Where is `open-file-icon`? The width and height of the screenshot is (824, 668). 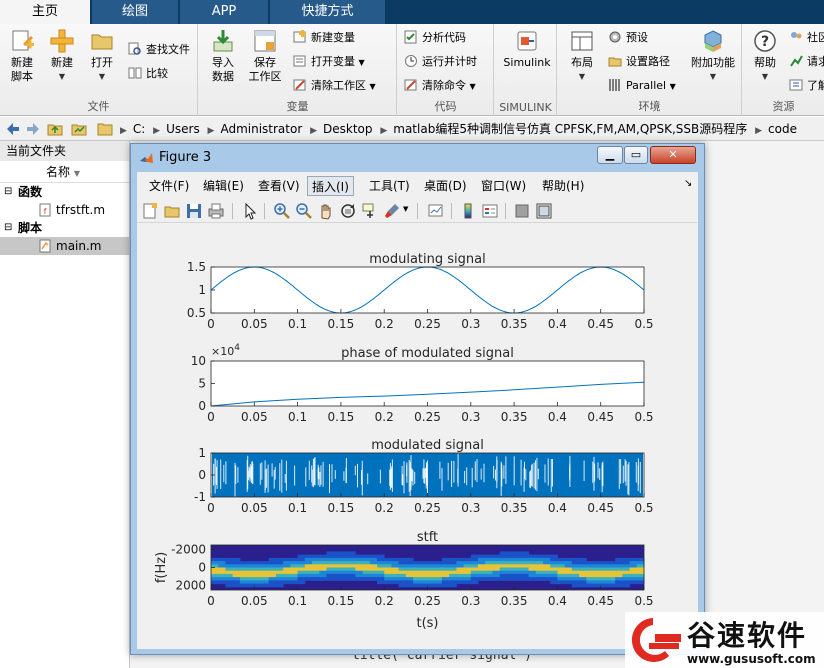
open-file-icon is located at coordinates (172, 211).